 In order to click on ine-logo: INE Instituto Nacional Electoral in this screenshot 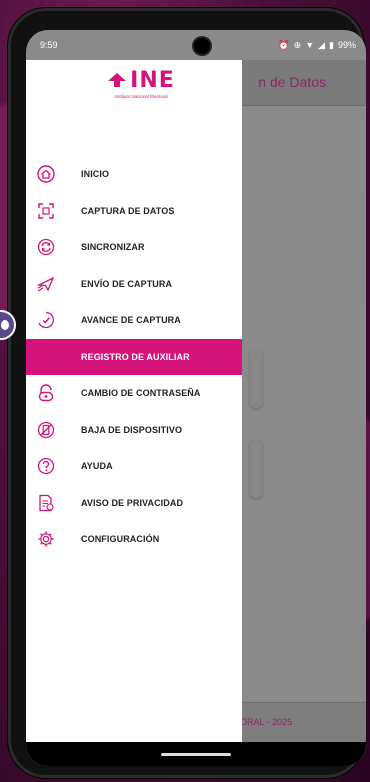, I will do `click(141, 83)`.